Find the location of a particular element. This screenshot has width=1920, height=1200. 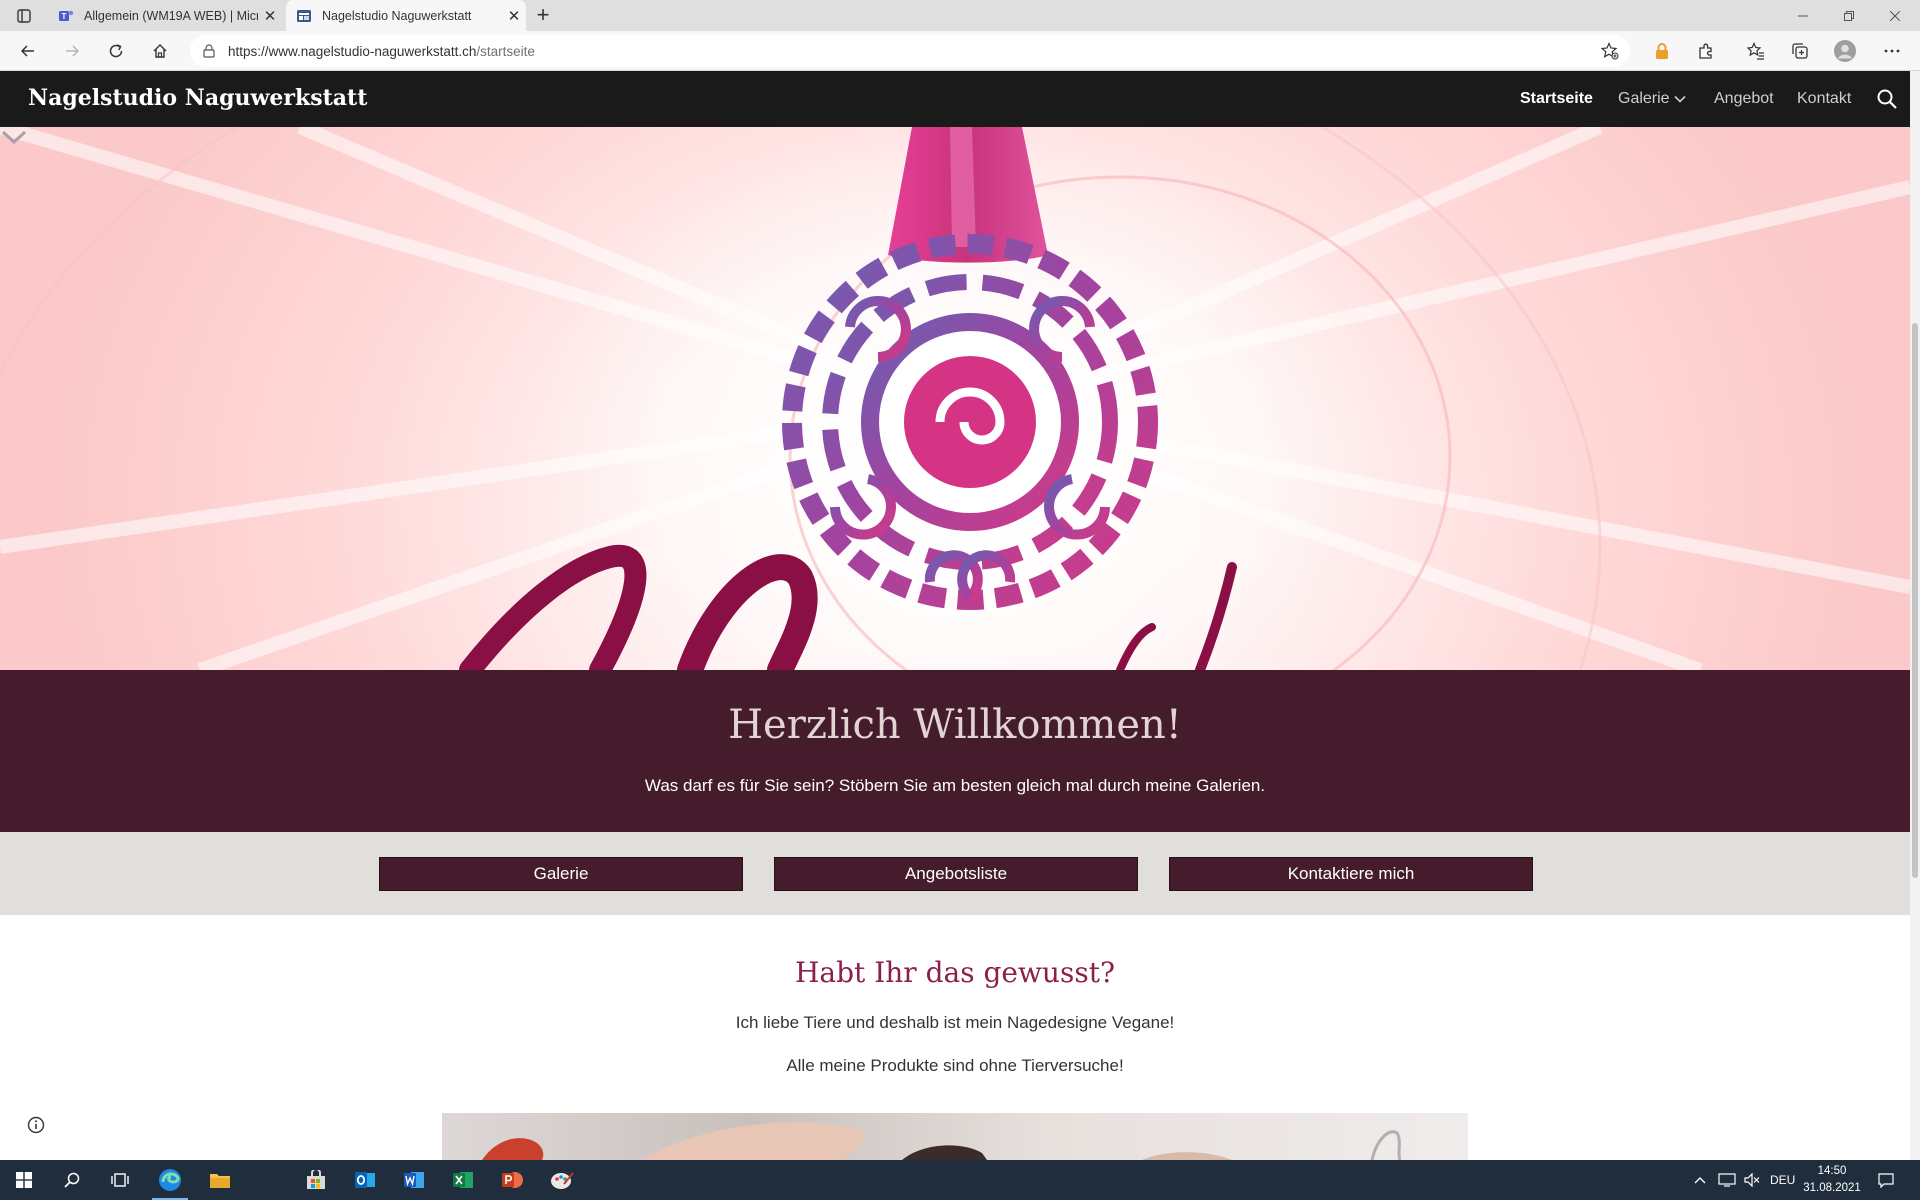

clock-date: 31.08.2021 is located at coordinates (1832, 1188).